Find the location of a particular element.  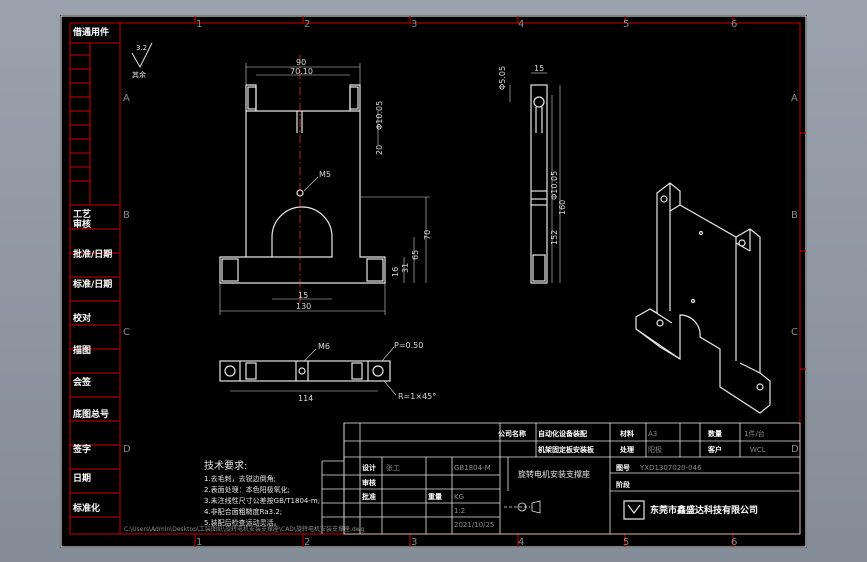

col-label-5-bottom: 5 is located at coordinates (626, 542).